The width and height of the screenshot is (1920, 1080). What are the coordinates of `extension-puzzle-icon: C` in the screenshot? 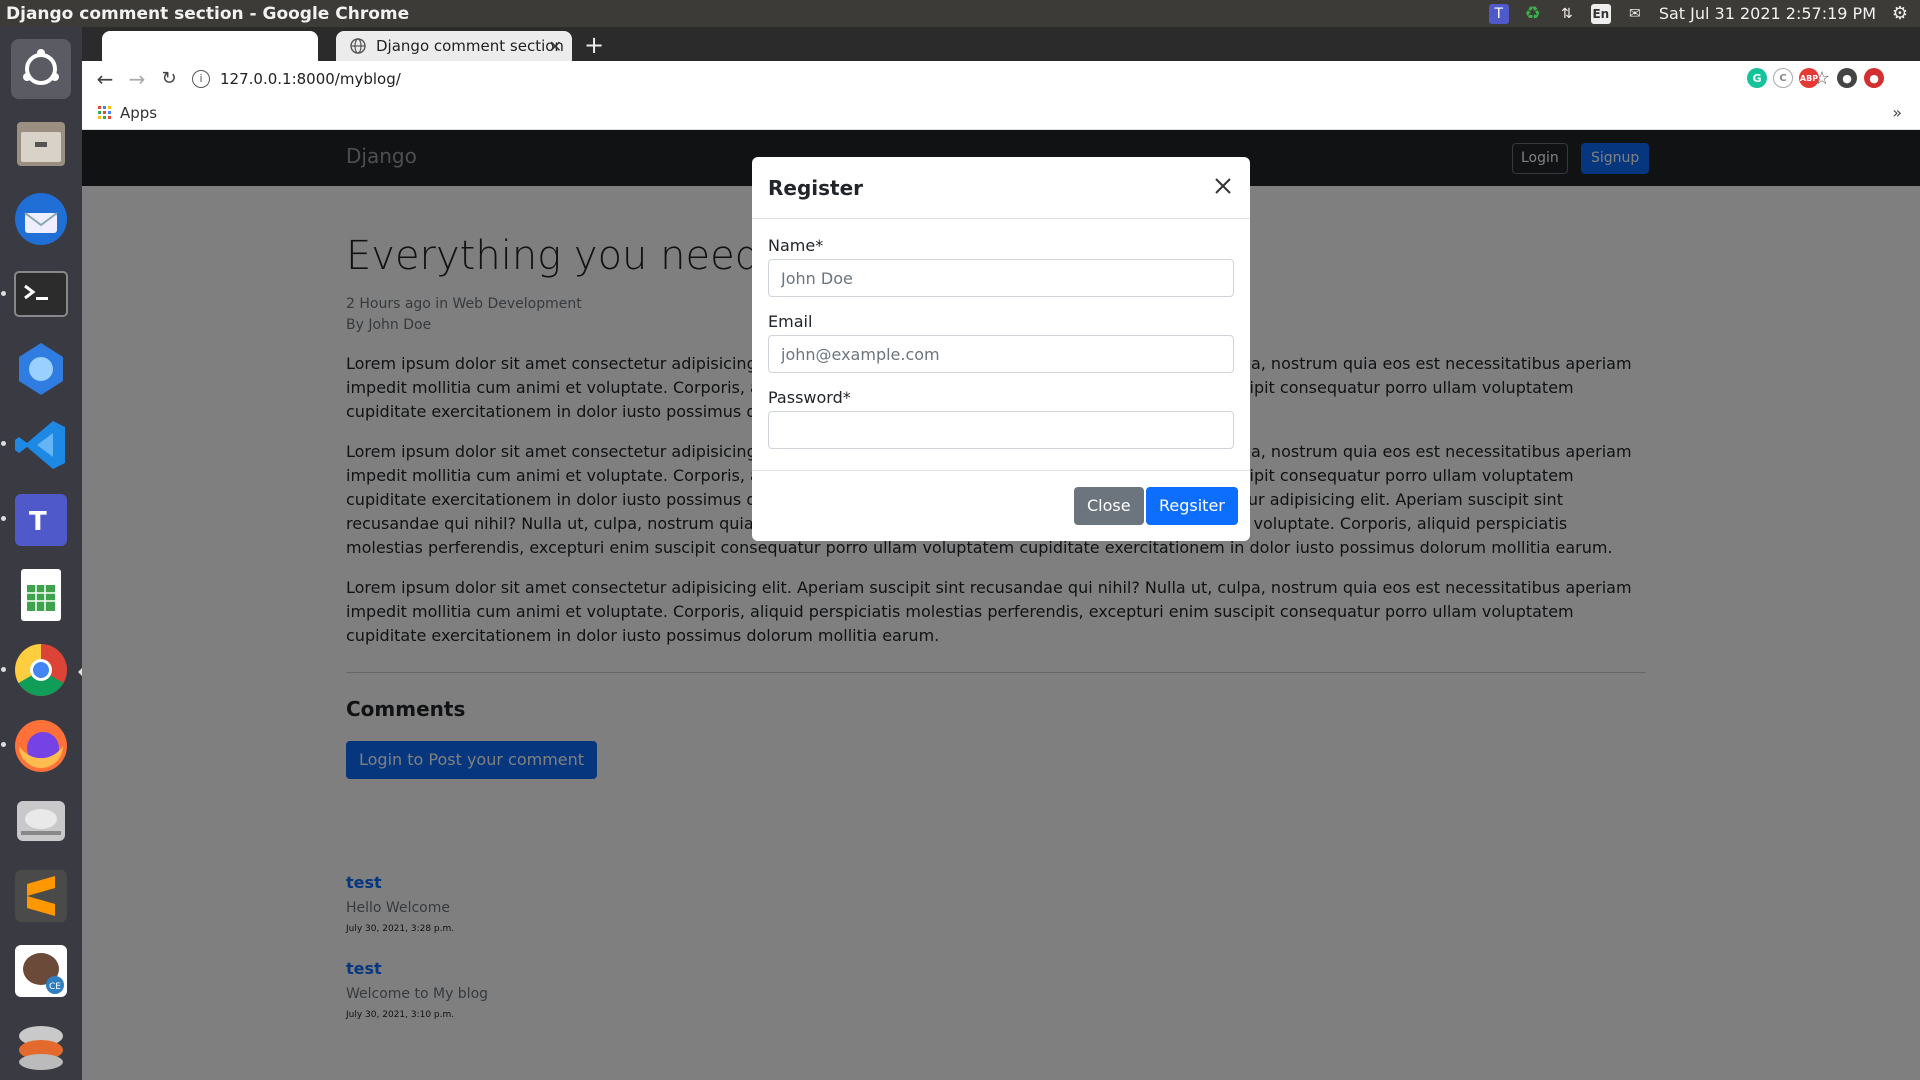 It's located at (1783, 78).